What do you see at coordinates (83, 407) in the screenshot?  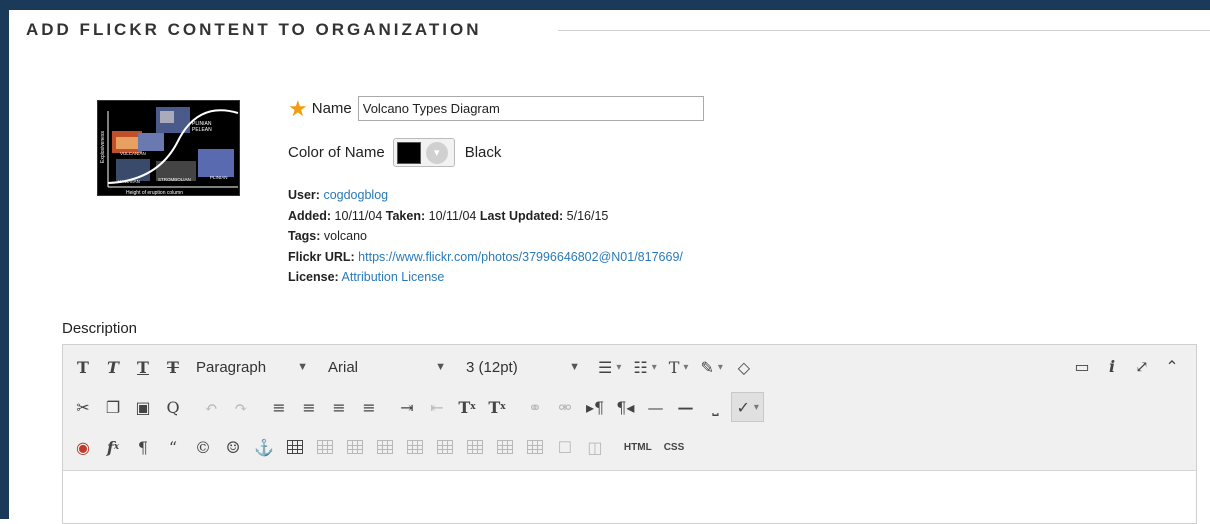 I see `cut-icon: ✂` at bounding box center [83, 407].